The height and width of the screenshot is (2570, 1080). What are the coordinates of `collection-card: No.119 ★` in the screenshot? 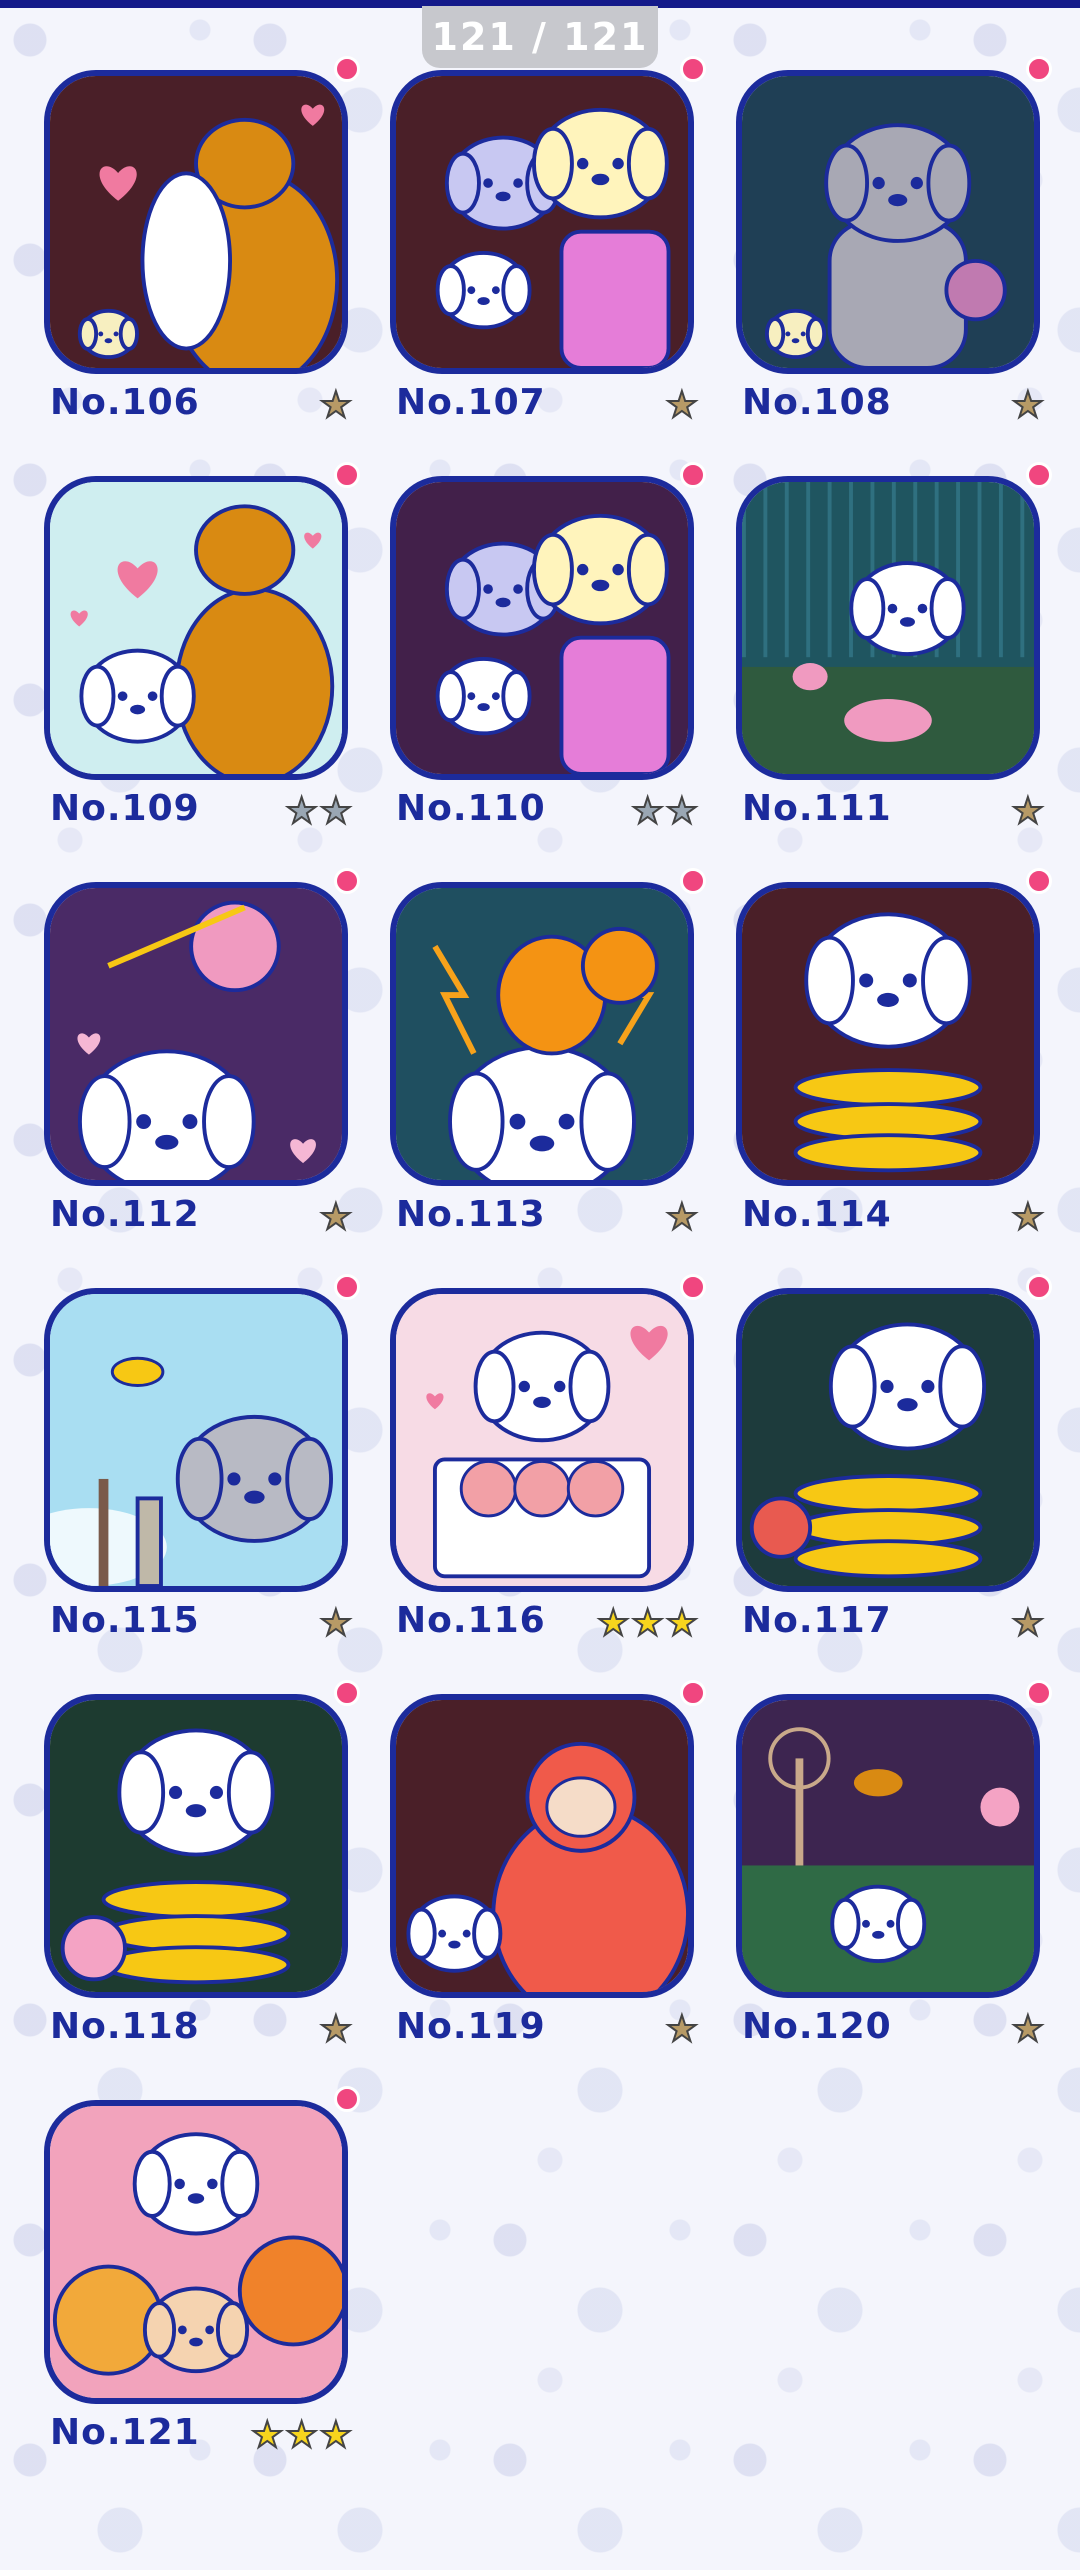 It's located at (550, 1872).